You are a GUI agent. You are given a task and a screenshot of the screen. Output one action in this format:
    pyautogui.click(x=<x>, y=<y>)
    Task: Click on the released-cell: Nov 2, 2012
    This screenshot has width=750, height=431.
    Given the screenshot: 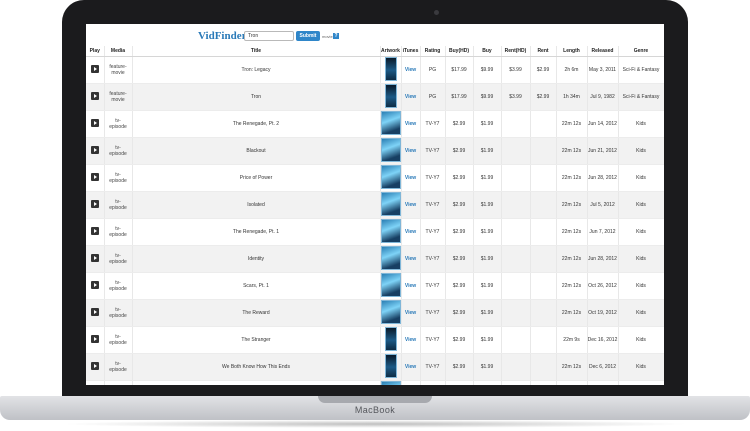 What is the action you would take?
    pyautogui.click(x=603, y=382)
    